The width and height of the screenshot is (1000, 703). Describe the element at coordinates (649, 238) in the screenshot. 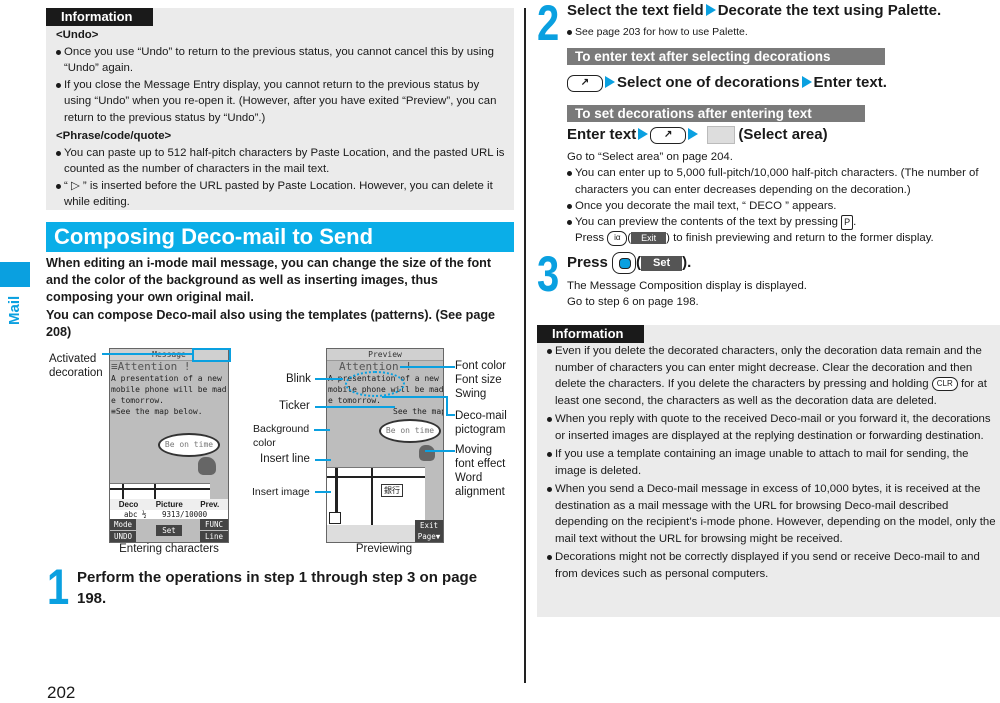

I see `exit-softkey: Exit` at that location.